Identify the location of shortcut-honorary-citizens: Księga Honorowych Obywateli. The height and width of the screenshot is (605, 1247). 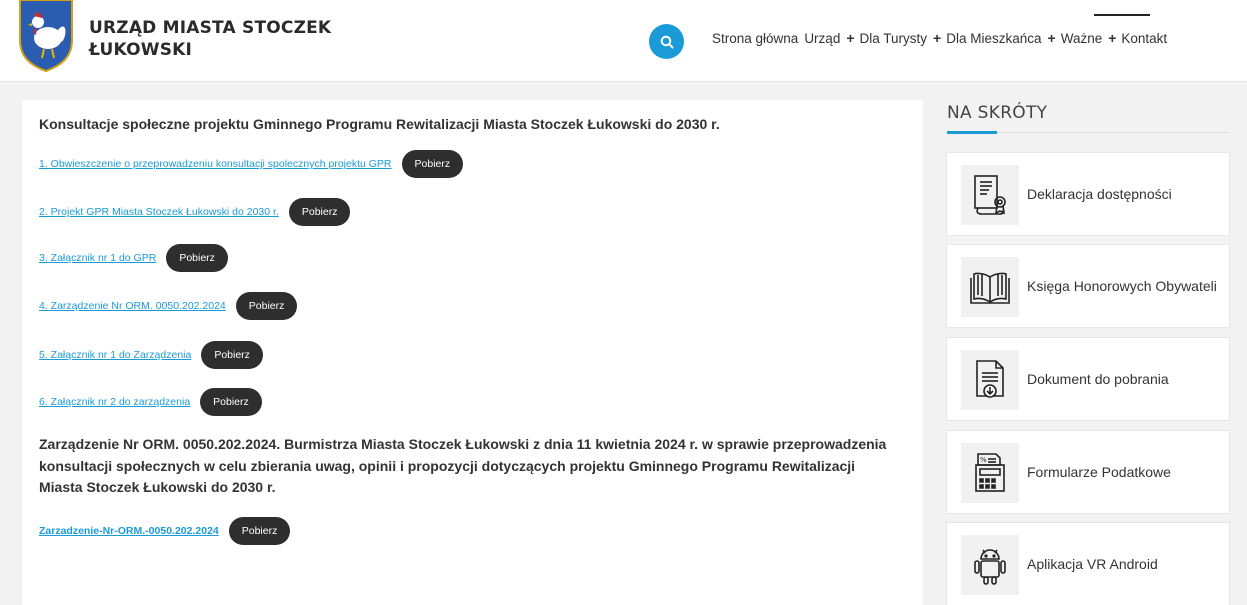
(1088, 286).